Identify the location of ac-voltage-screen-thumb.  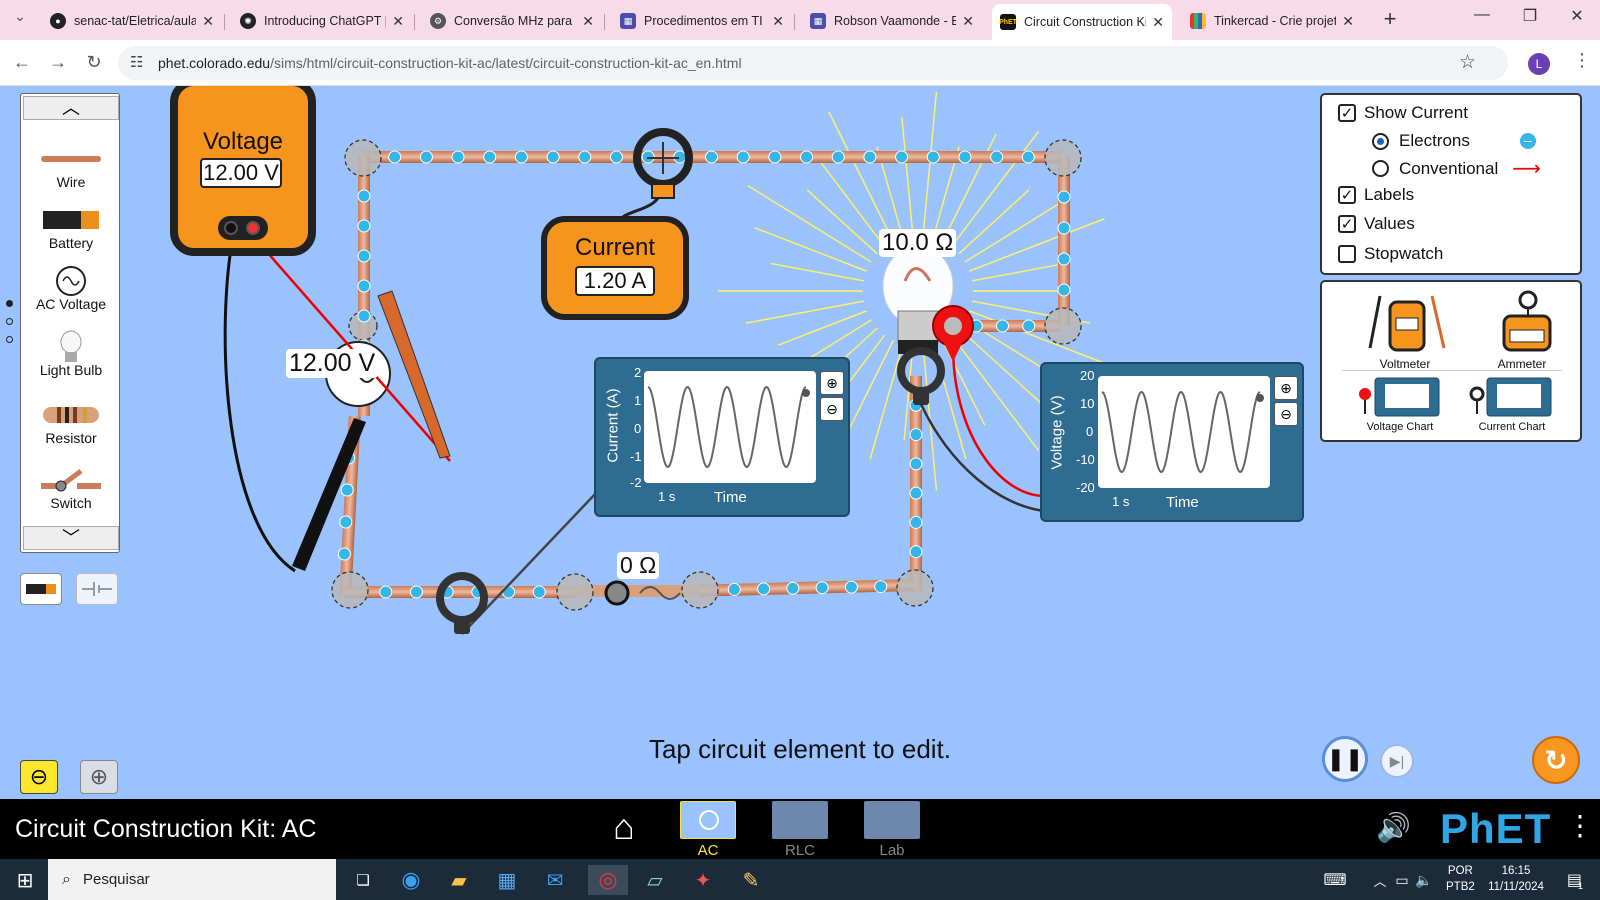
(708, 820).